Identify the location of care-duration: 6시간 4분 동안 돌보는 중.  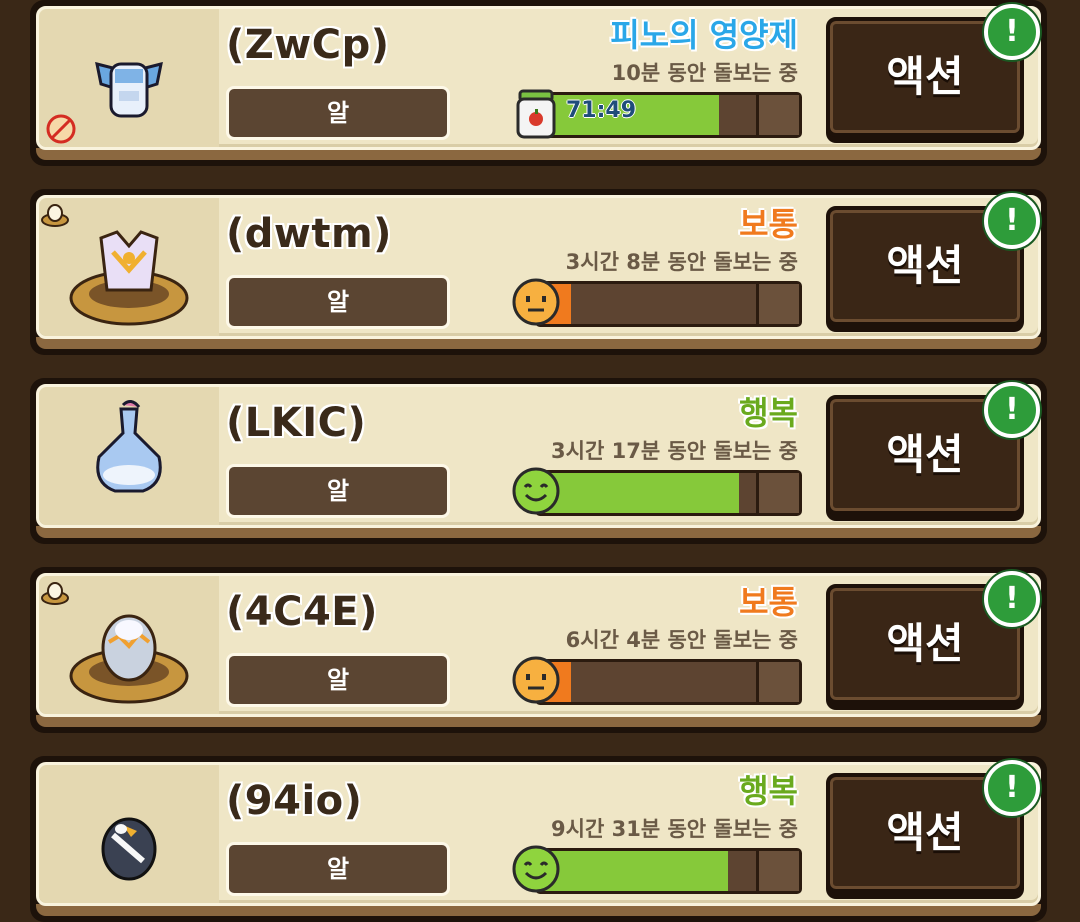
(681, 640).